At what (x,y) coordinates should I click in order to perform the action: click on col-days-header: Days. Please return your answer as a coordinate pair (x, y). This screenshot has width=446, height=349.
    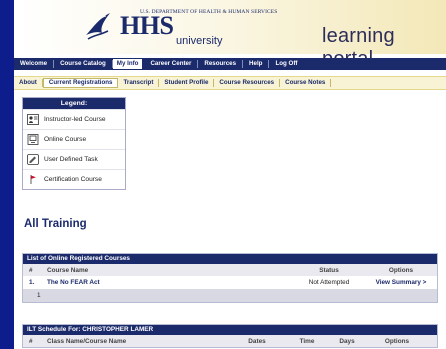
    Looking at the image, I should click on (347, 341).